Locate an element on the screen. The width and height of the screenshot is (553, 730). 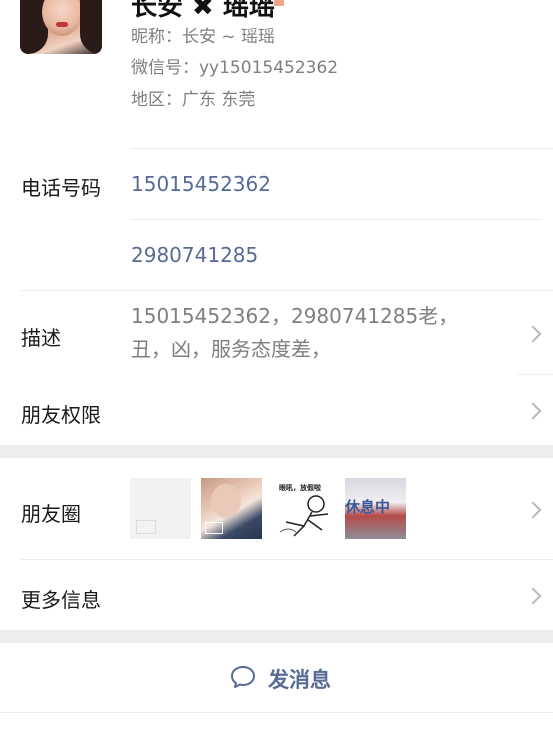
thumbnail-face is located at coordinates (226, 501).